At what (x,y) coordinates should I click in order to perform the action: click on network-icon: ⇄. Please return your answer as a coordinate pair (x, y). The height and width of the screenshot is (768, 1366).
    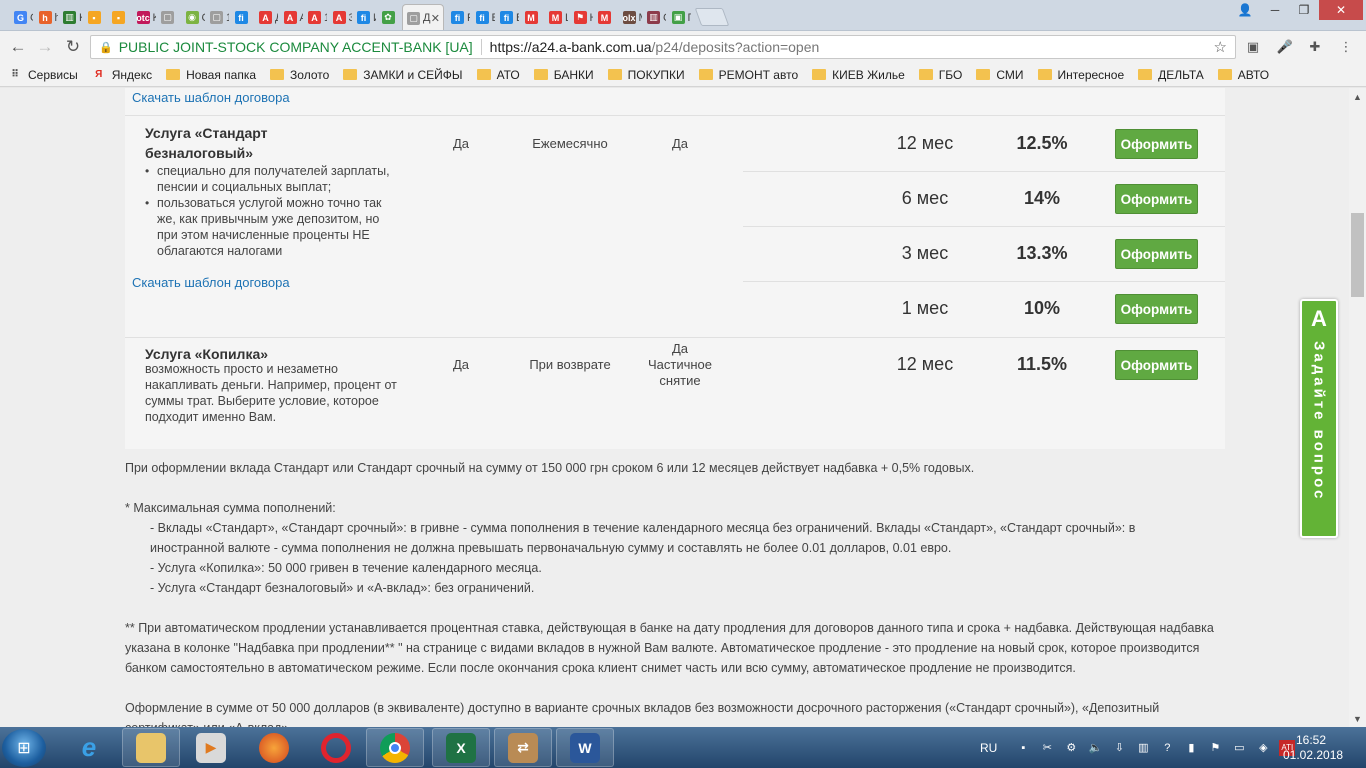
    Looking at the image, I should click on (523, 747).